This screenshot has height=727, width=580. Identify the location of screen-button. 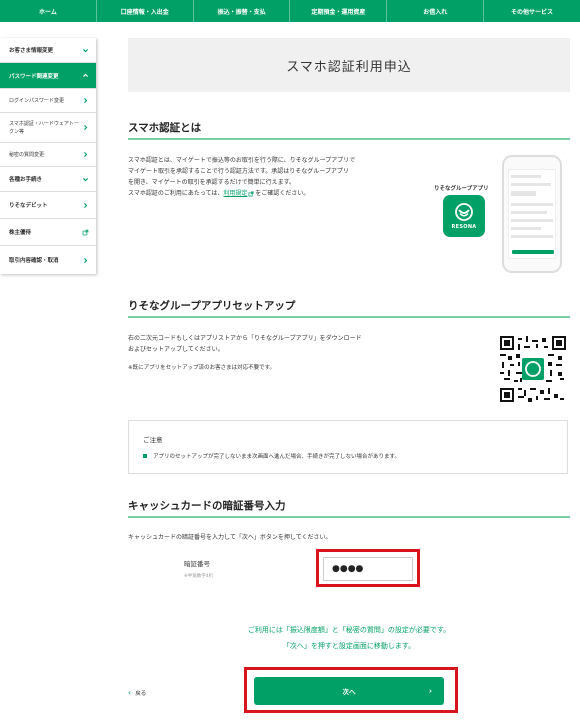
(533, 252).